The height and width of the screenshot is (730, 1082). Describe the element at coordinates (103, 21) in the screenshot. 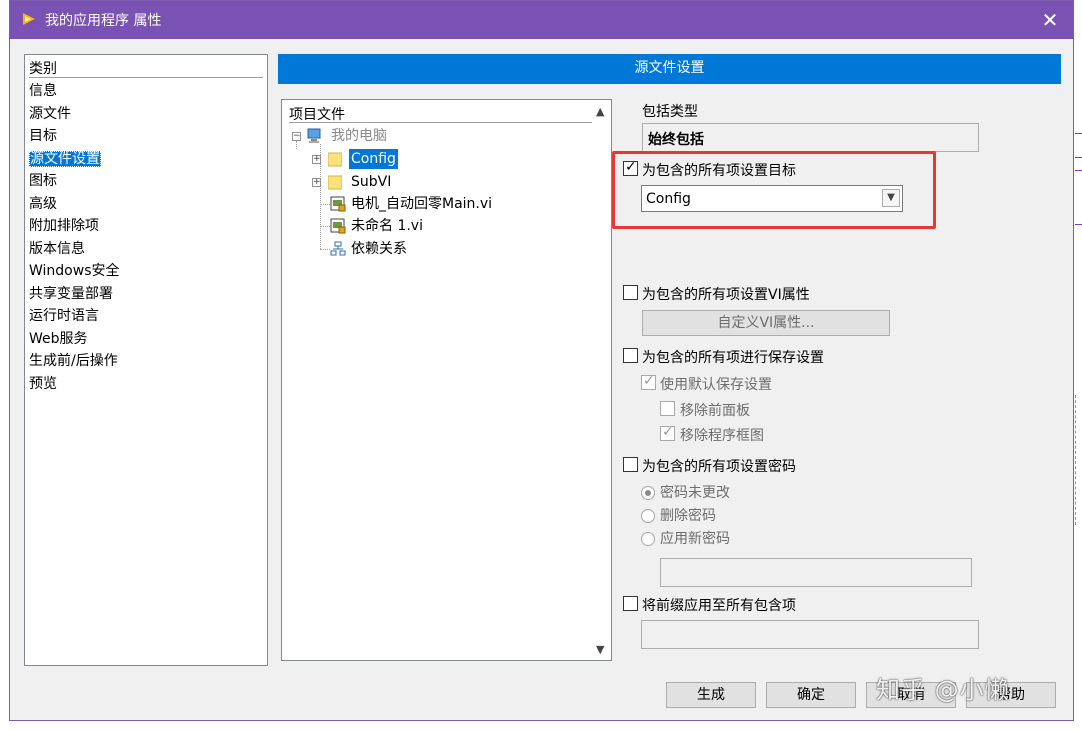

I see `window-title: 我的应用程序 属性` at that location.